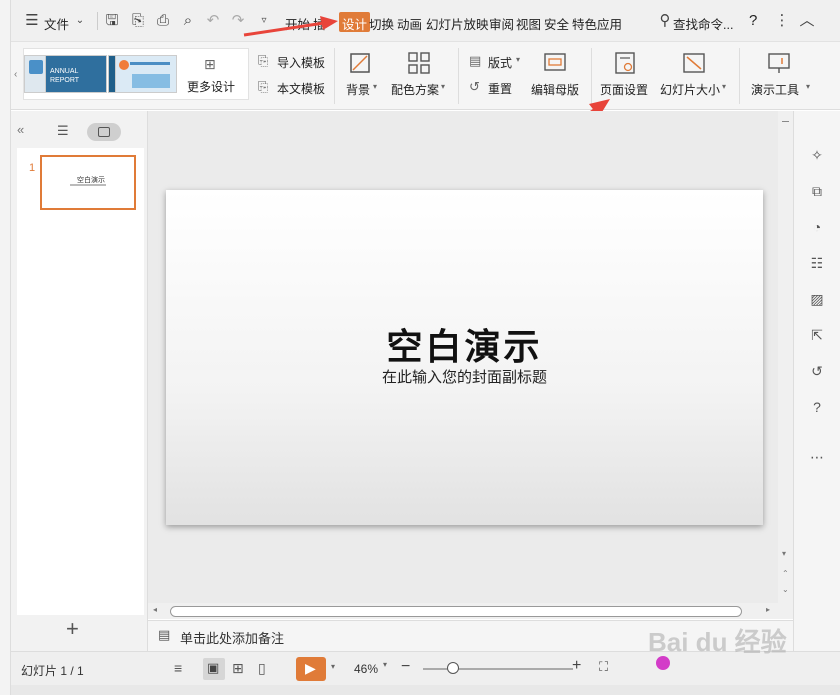  Describe the element at coordinates (807, 21) in the screenshot. I see `collapse-ribbon-icon: ︿` at that location.